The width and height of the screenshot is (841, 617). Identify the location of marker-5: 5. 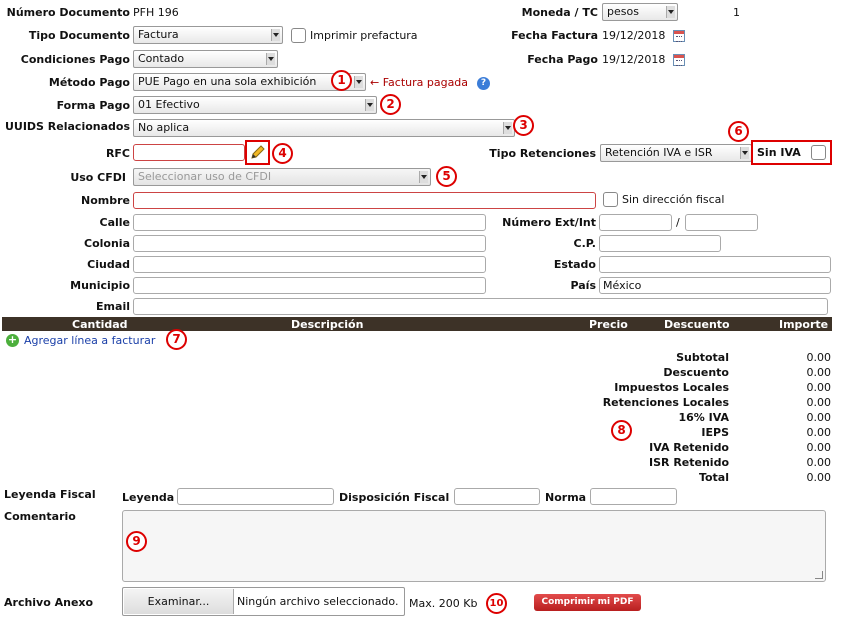
(446, 176).